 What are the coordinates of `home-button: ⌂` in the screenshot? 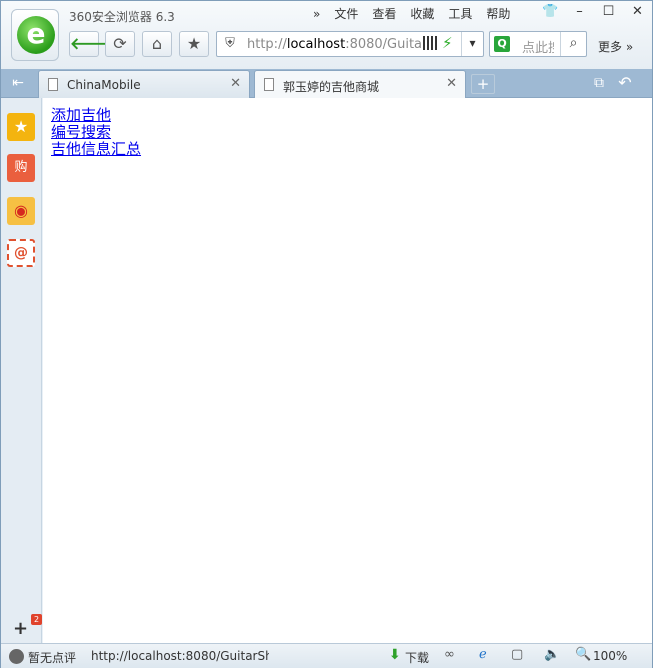 It's located at (157, 44).